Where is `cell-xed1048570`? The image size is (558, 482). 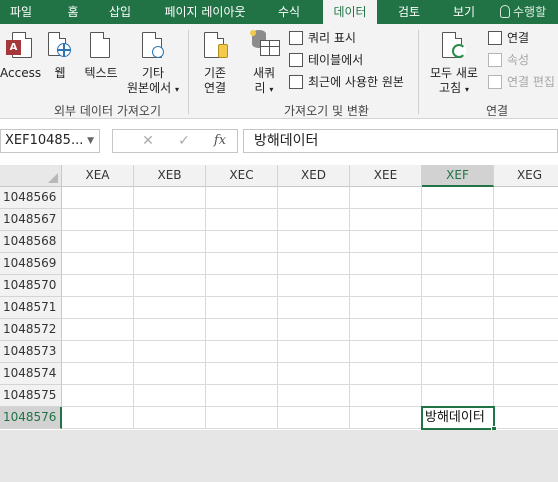
cell-xed1048570 is located at coordinates (314, 286).